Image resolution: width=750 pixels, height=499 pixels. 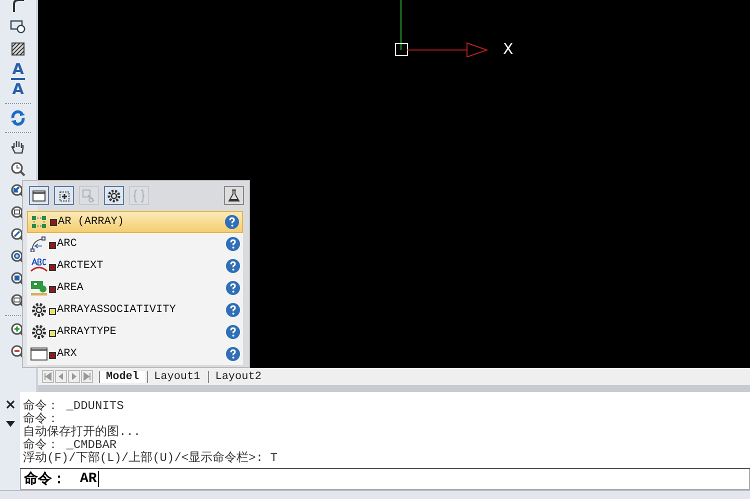 What do you see at coordinates (45, 479) in the screenshot?
I see `command-prompt: 命令：` at bounding box center [45, 479].